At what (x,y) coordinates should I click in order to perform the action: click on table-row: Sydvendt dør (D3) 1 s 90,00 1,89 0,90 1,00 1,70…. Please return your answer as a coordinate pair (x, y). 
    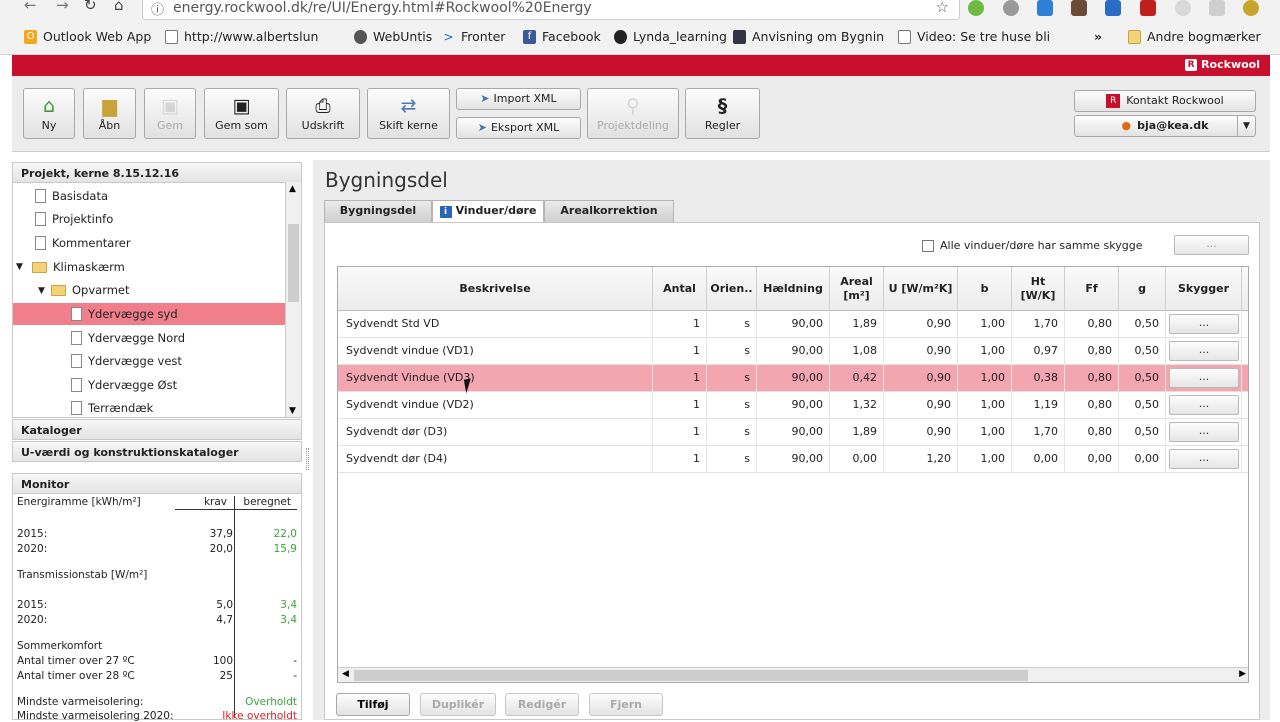
    Looking at the image, I should click on (793, 432).